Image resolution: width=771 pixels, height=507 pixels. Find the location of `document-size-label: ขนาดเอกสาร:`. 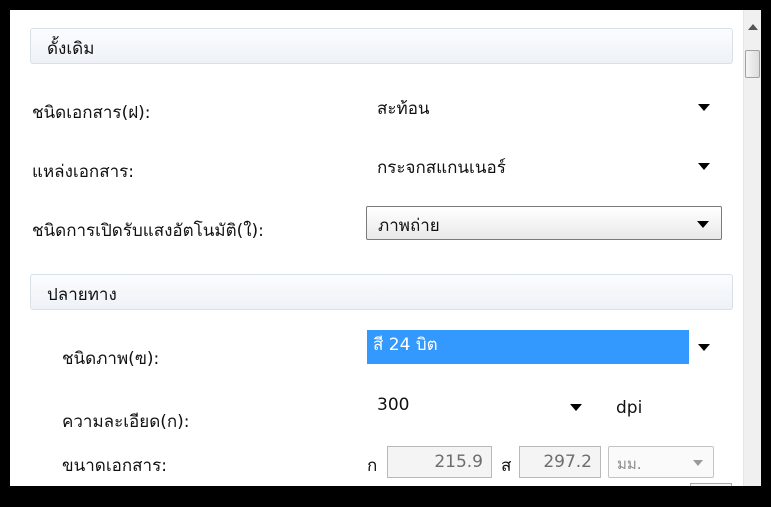

document-size-label: ขนาดเอกสาร: is located at coordinates (114, 466).